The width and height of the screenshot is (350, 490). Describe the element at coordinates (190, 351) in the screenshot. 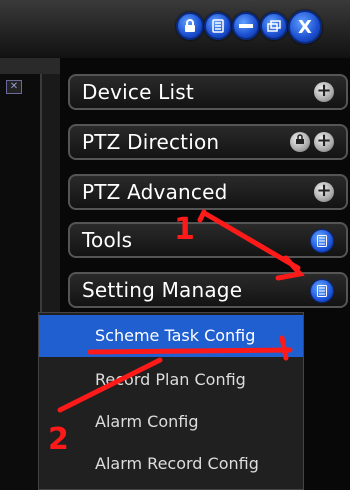

I see `underline-scheme-task` at that location.